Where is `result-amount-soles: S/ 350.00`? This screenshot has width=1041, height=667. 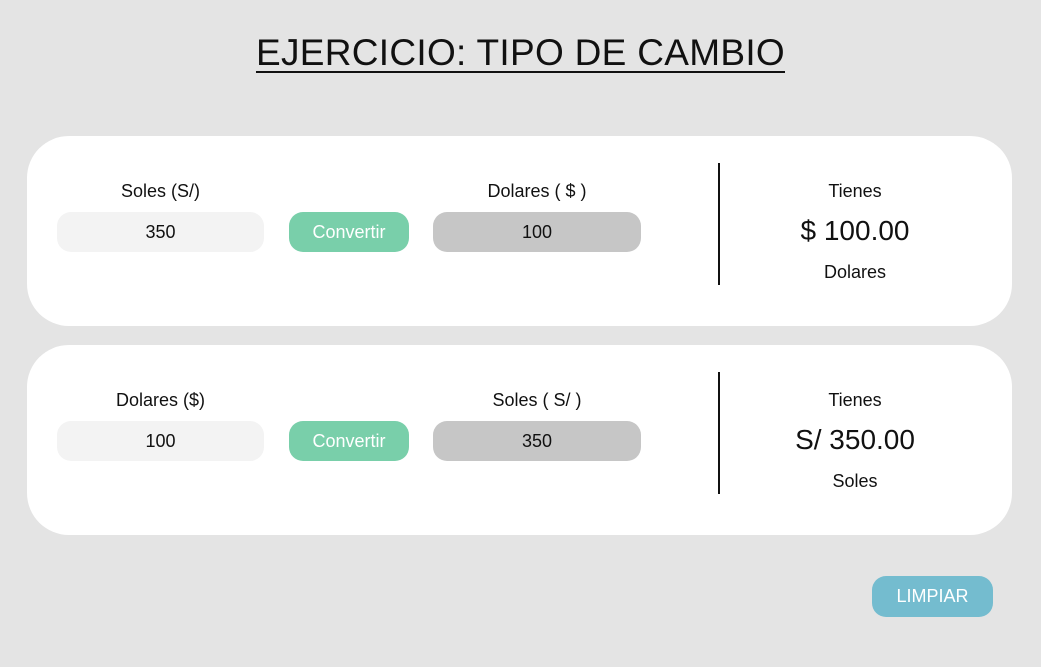 result-amount-soles: S/ 350.00 is located at coordinates (855, 439).